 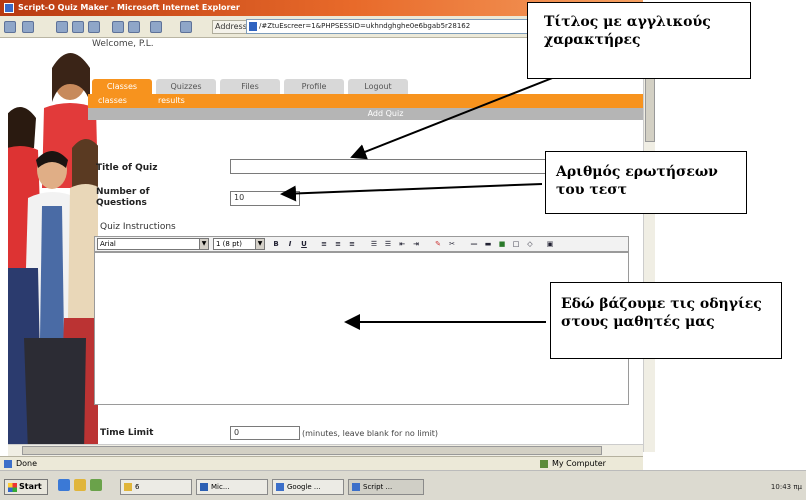 I want to click on size-select: 1 (8 pt) ▼, so click(x=239, y=244).